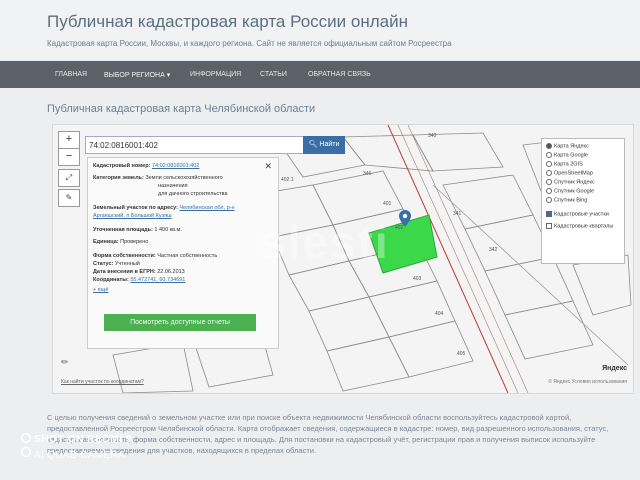 The image size is (640, 480). I want to click on ruler-tool-icon: ✎, so click(69, 198).